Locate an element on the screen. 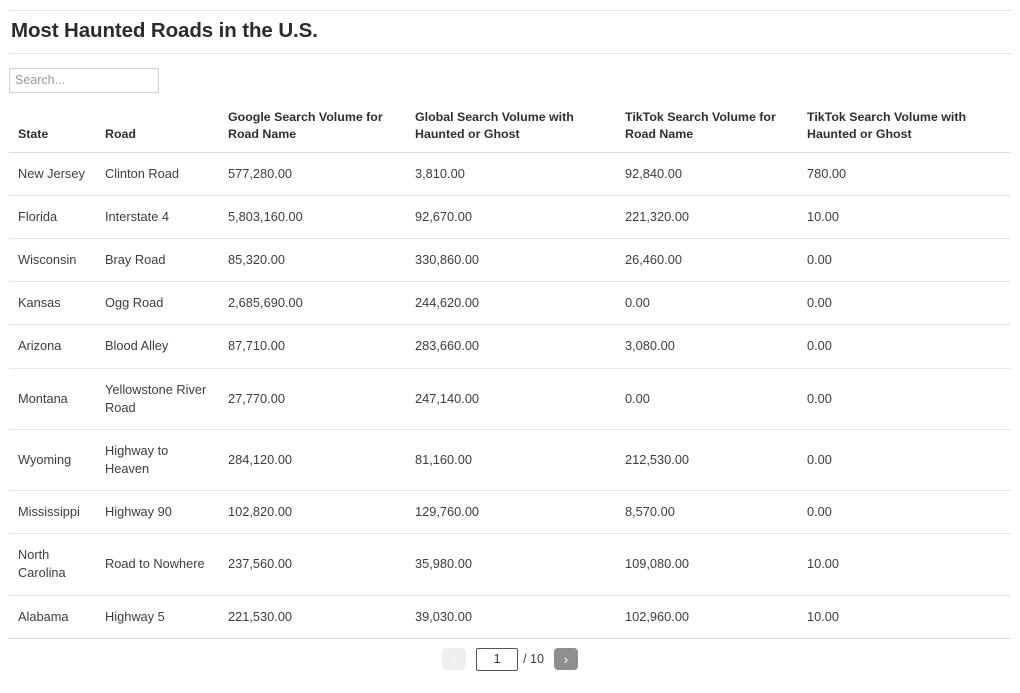 The width and height of the screenshot is (1020, 693). cell-tiktok-haunted: 780.00 is located at coordinates (904, 174).